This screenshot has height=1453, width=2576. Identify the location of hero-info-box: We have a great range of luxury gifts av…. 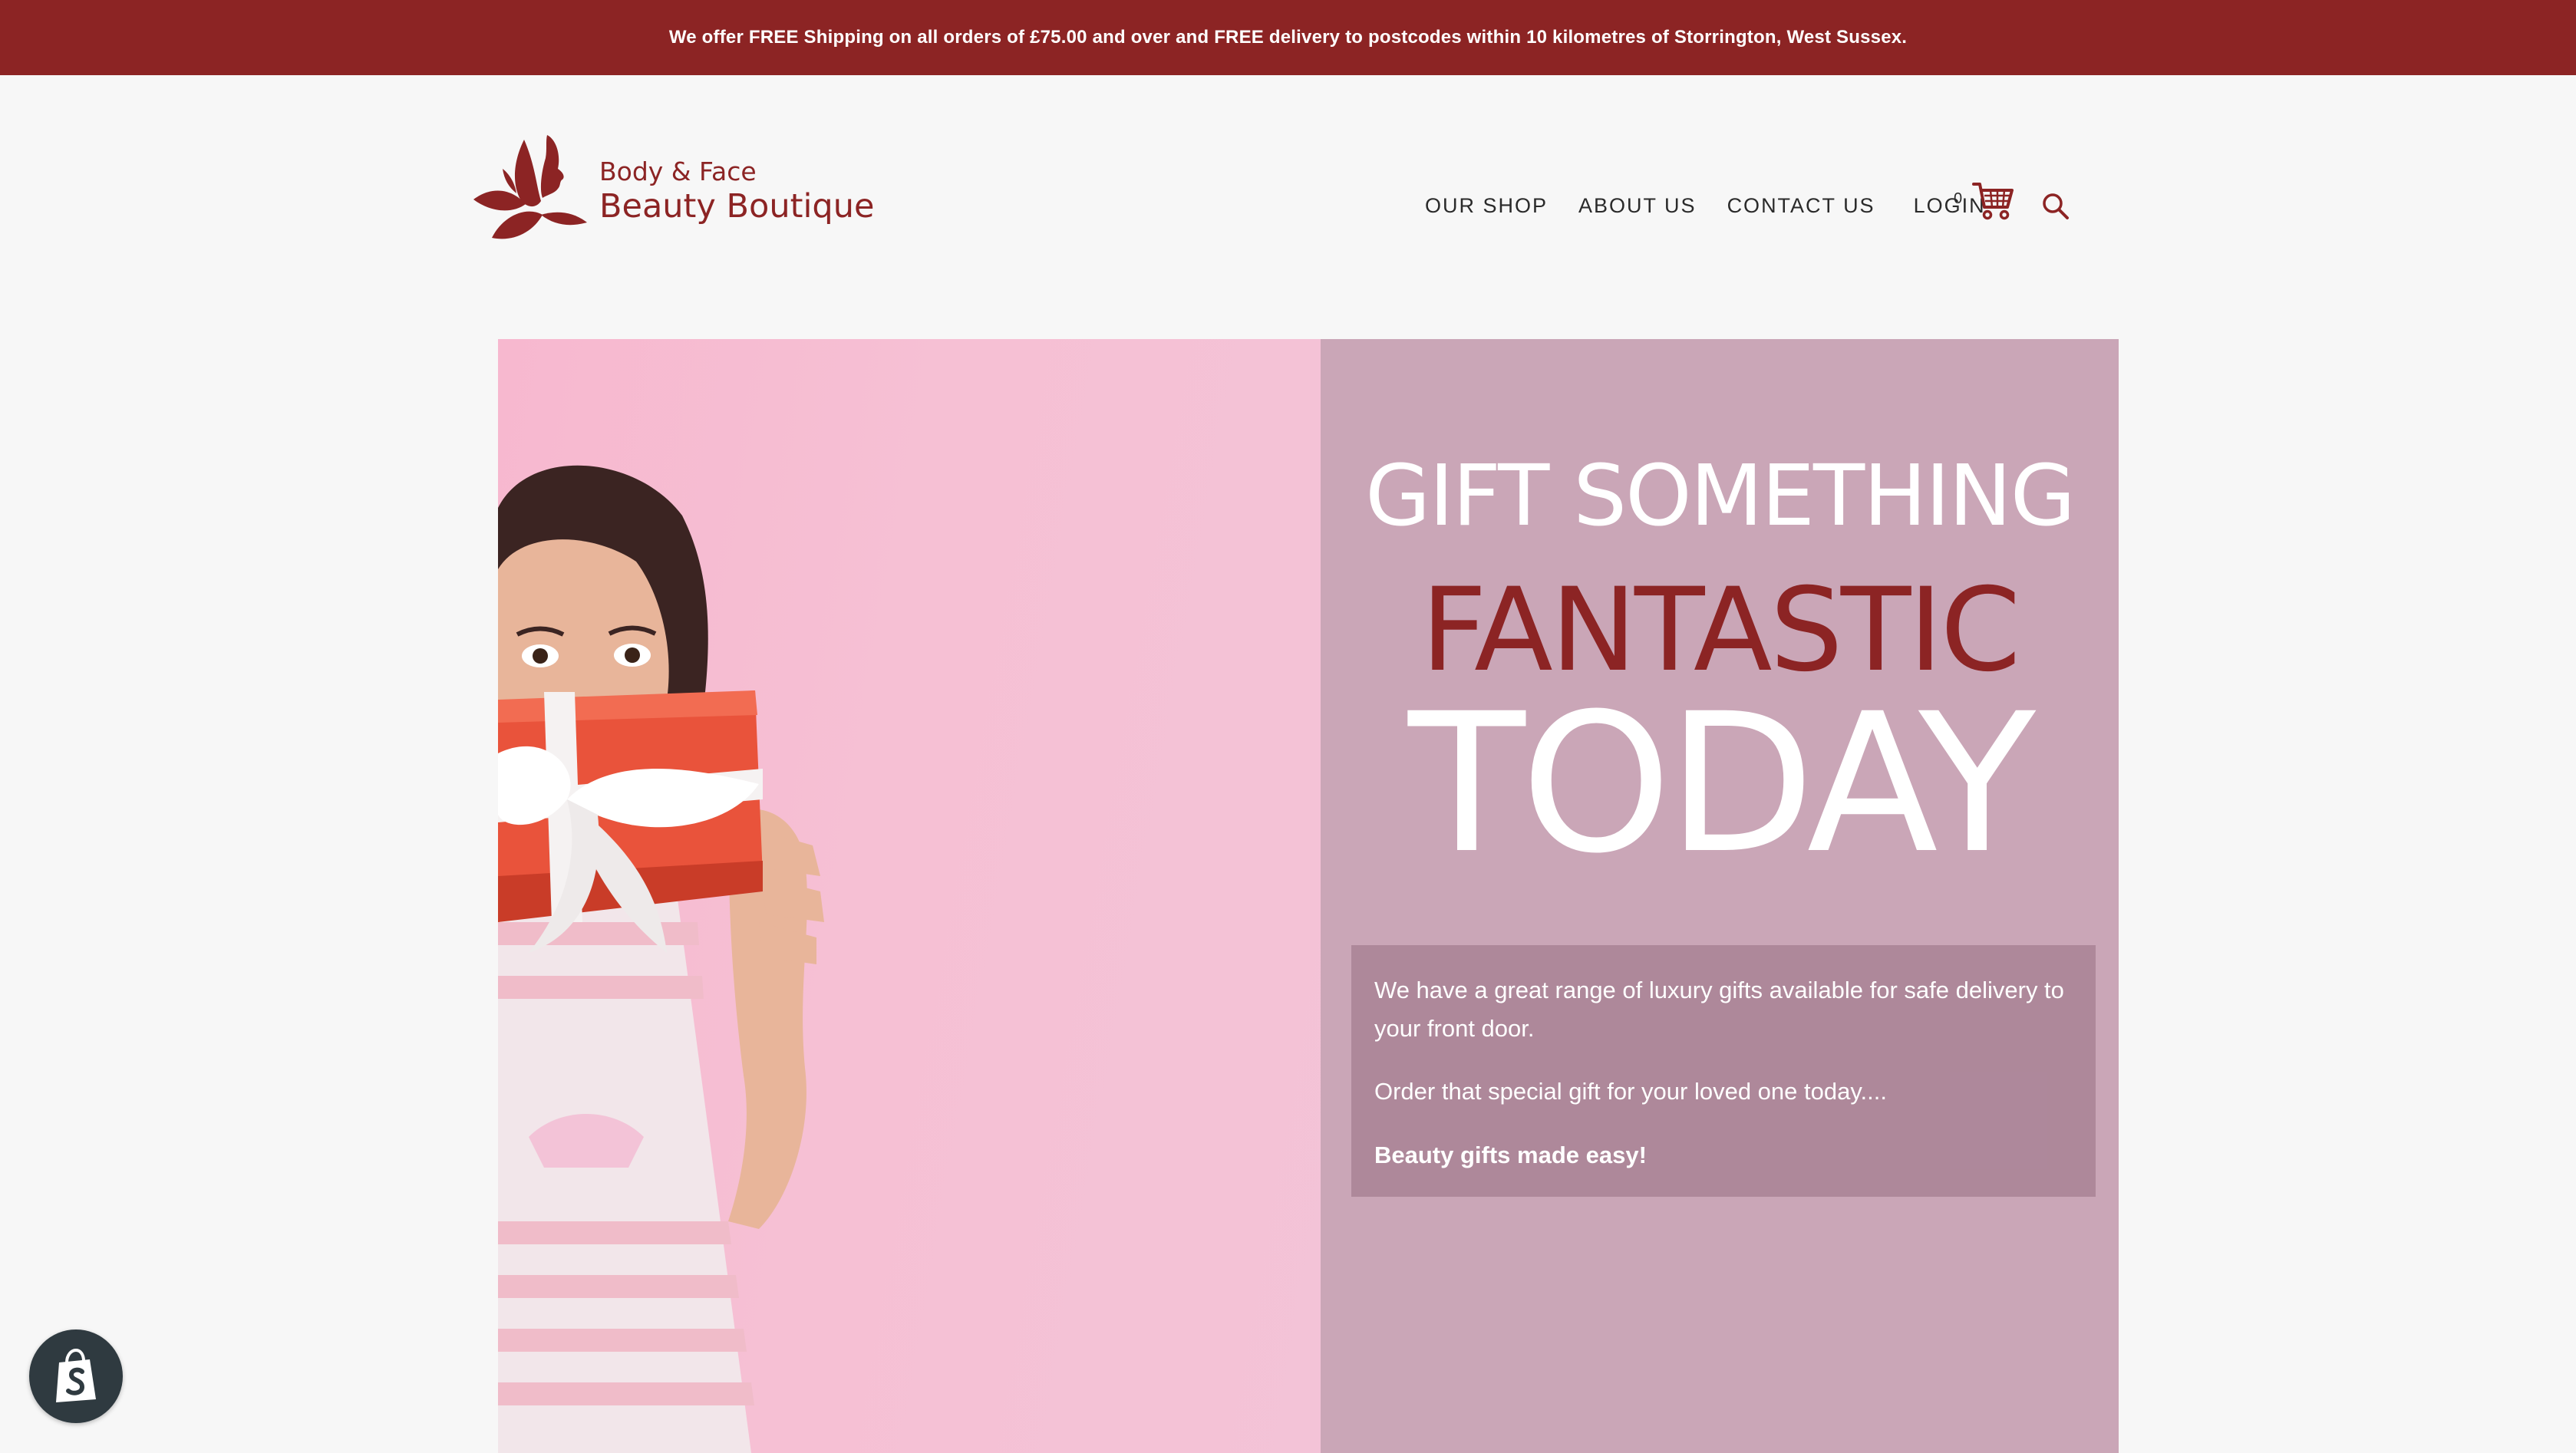
(1723, 1071).